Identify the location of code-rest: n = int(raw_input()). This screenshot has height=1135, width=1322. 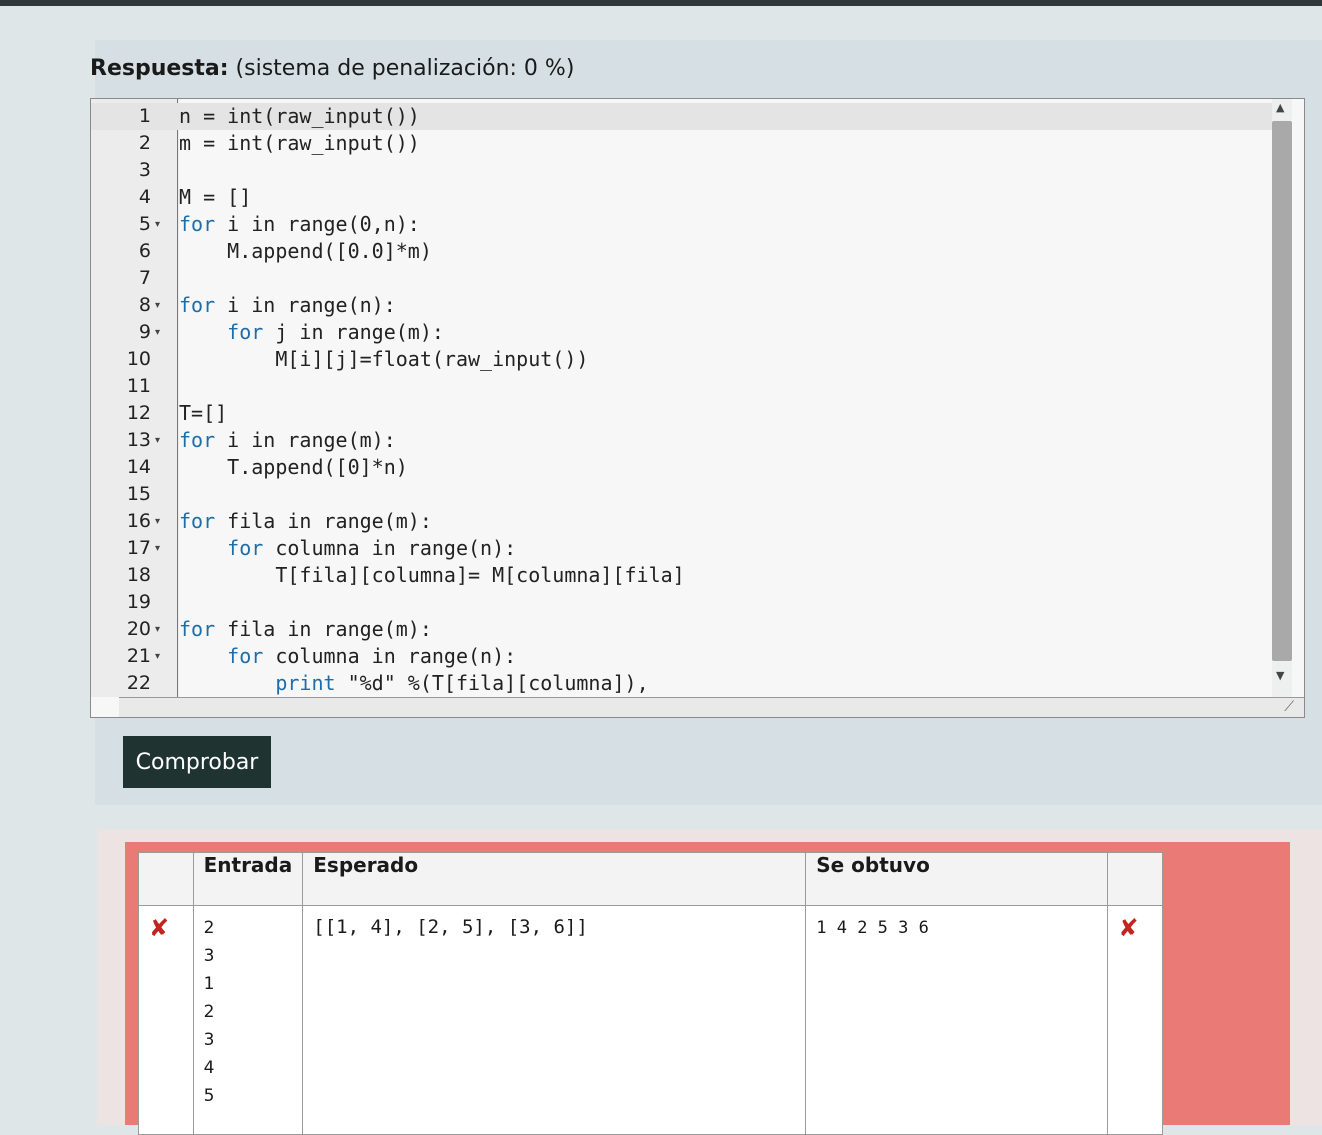
(299, 116).